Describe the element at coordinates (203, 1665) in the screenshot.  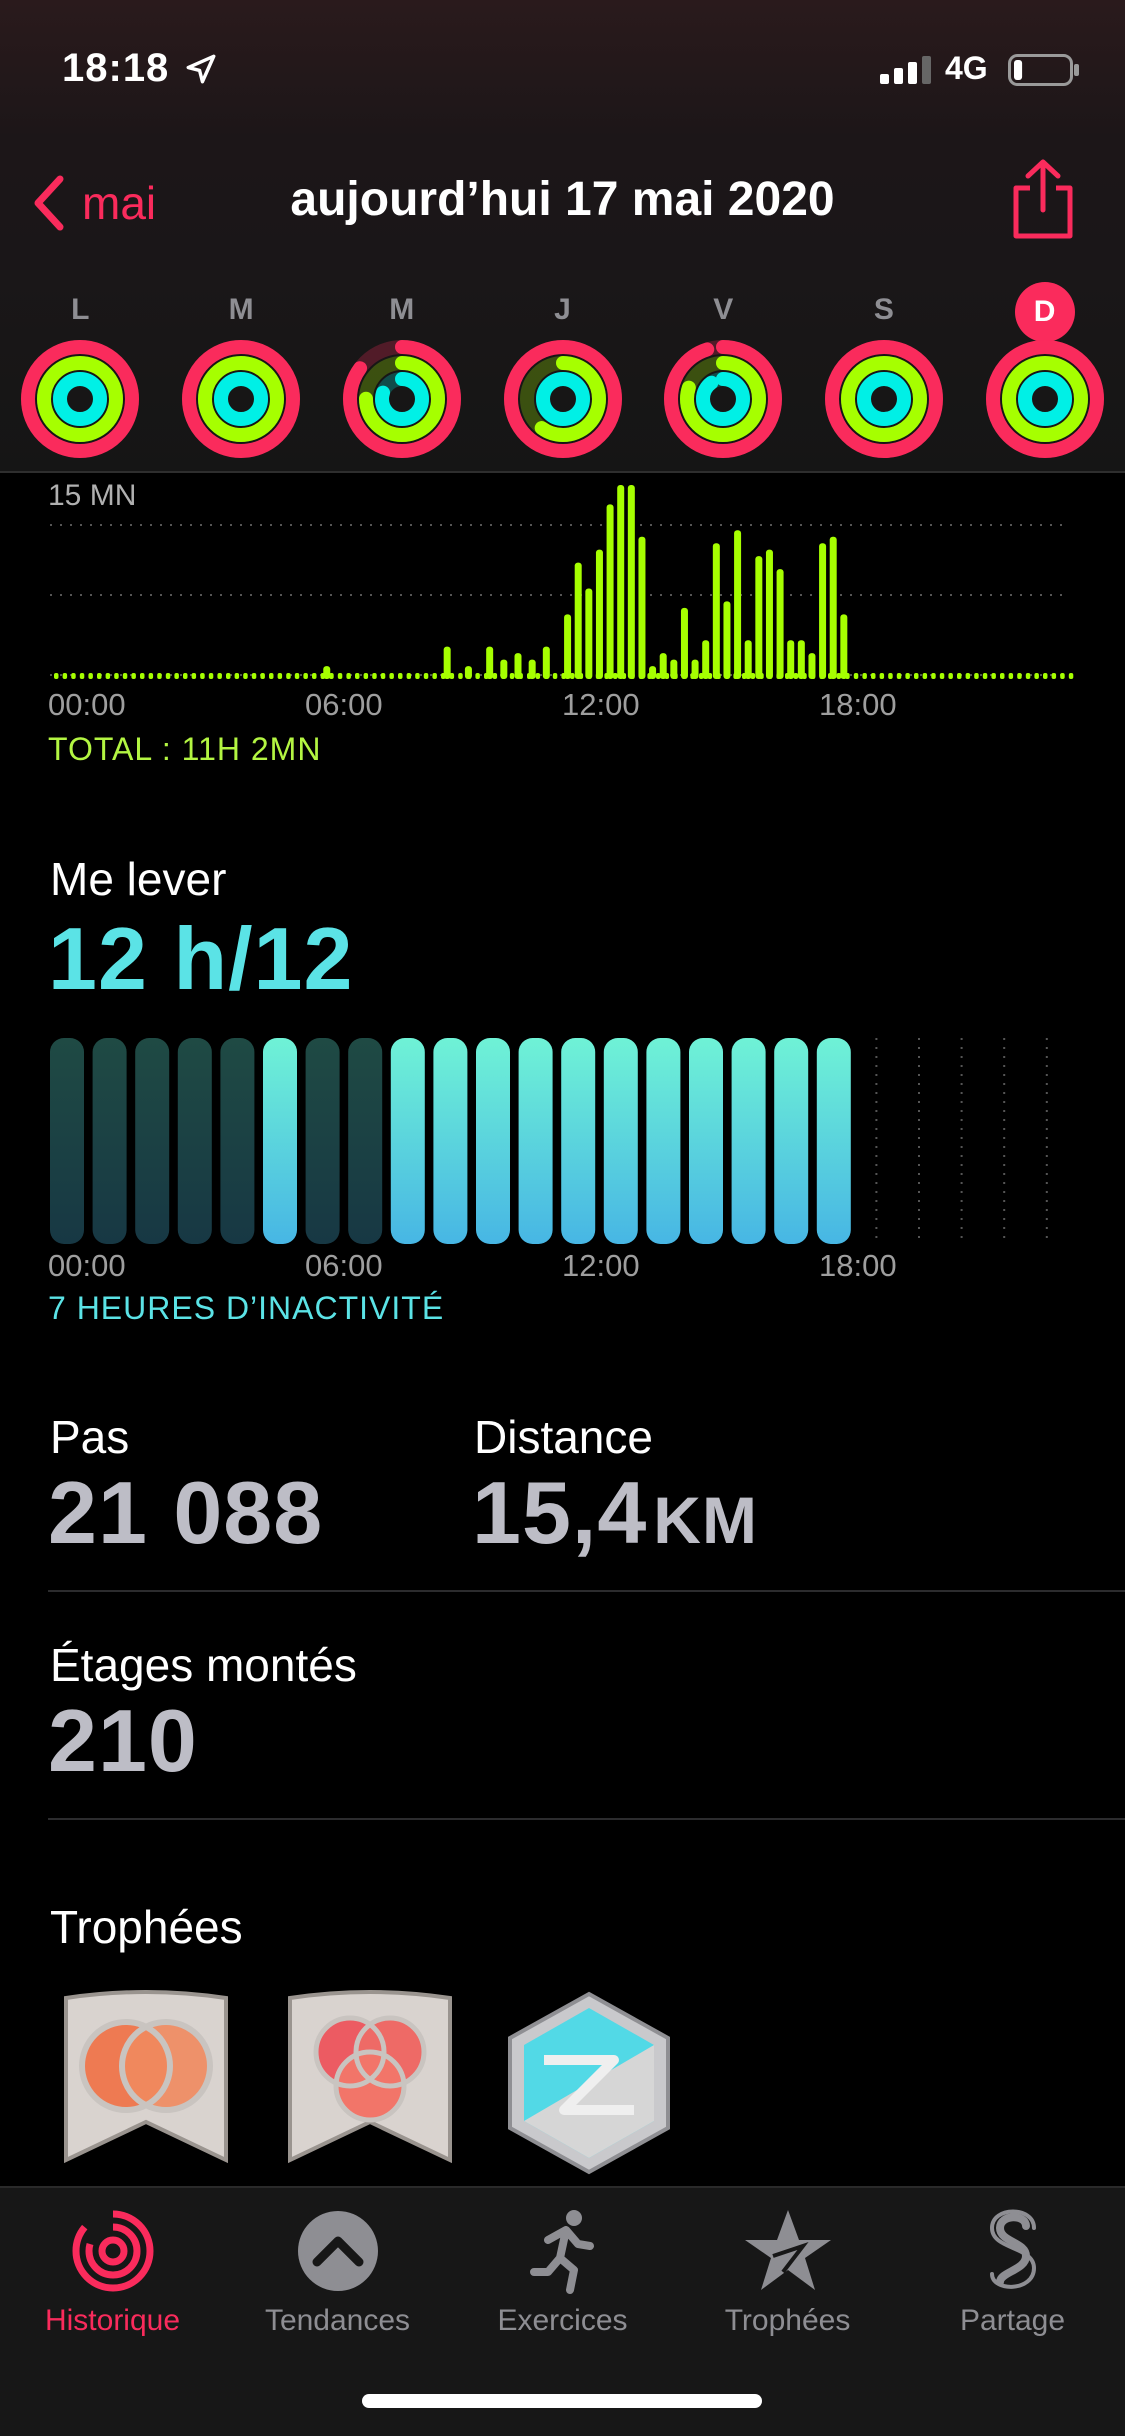
I see `floors-label: Étages montés` at that location.